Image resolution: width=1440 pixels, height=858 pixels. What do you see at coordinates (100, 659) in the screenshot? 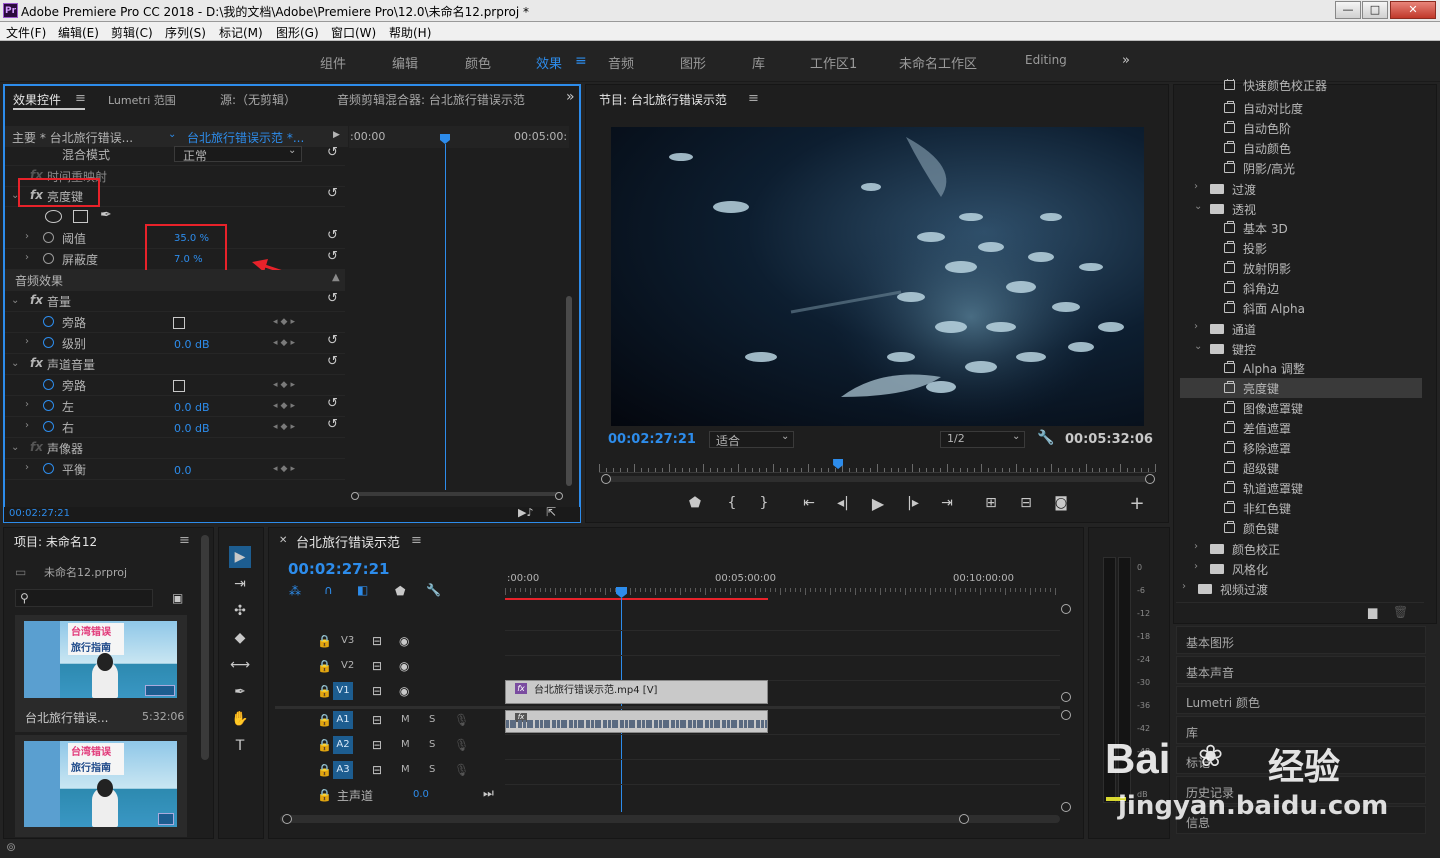
I see `clip-thumbnail: 台湾错误 旅行指南` at bounding box center [100, 659].